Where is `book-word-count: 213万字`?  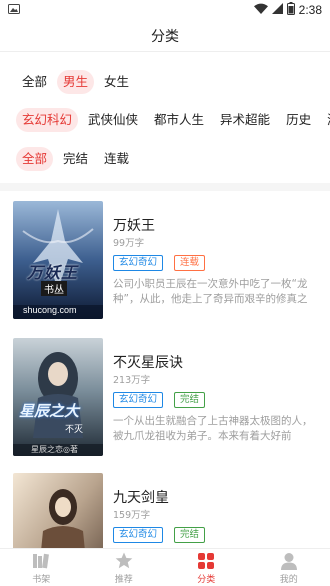 book-word-count: 213万字 is located at coordinates (132, 380).